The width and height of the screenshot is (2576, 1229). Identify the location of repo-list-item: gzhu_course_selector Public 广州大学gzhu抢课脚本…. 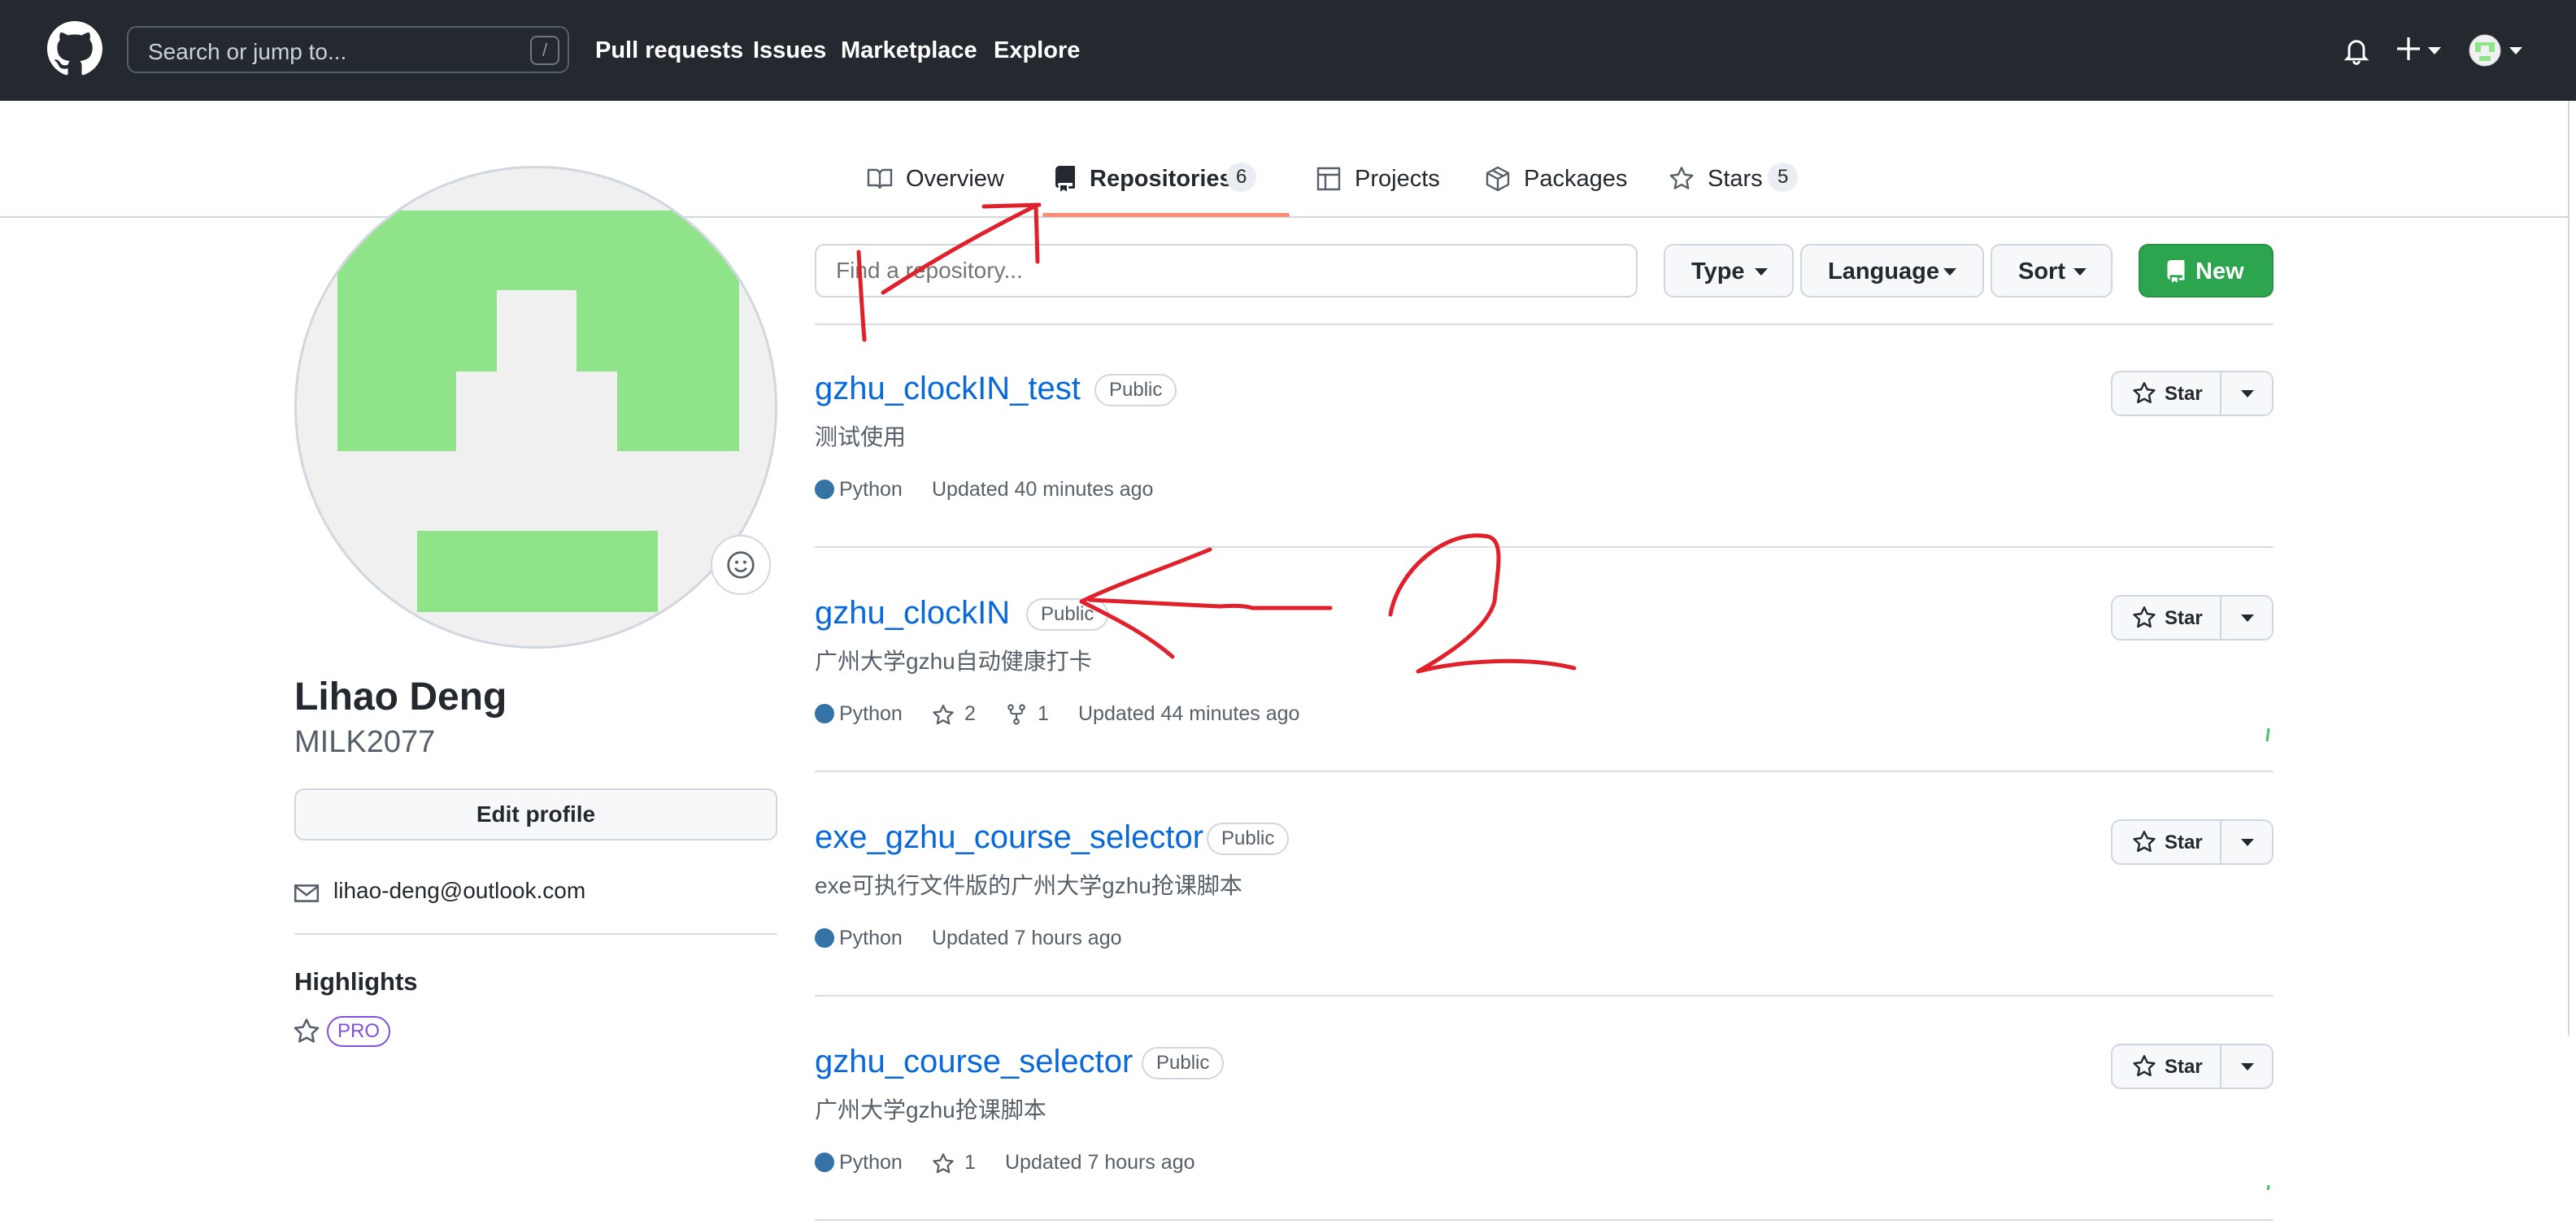
(1545, 1136).